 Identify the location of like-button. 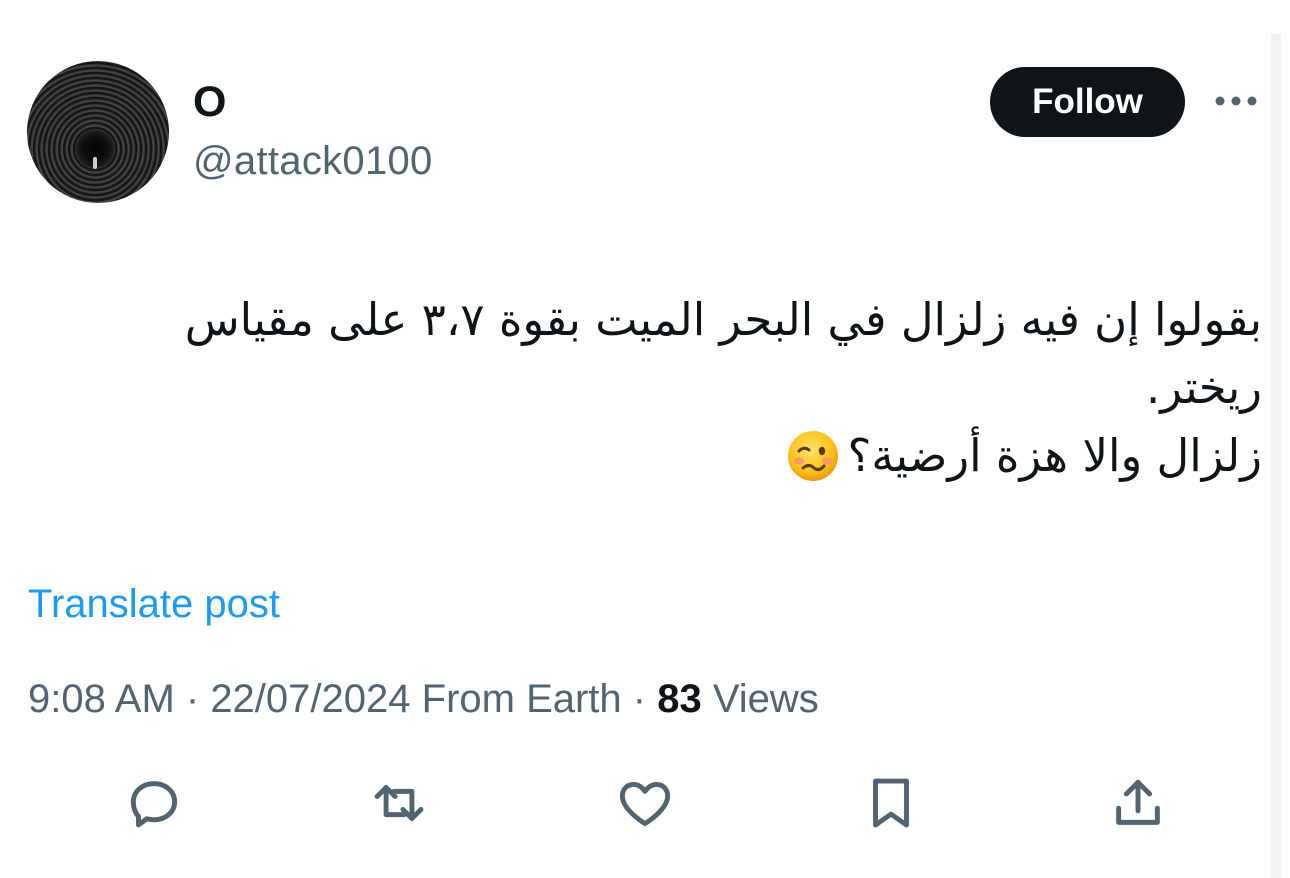
(645, 803).